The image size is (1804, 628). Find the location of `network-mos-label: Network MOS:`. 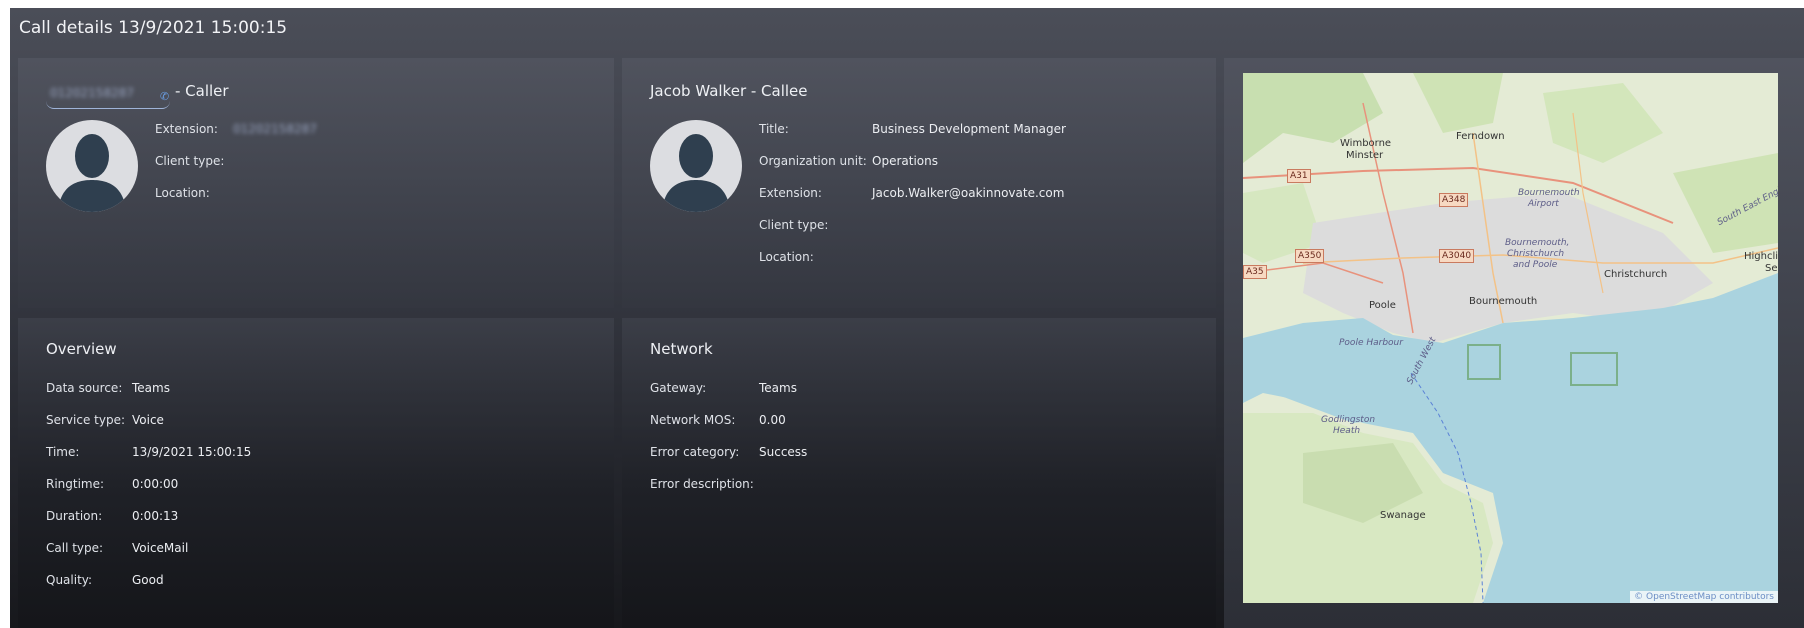

network-mos-label: Network MOS: is located at coordinates (693, 420).